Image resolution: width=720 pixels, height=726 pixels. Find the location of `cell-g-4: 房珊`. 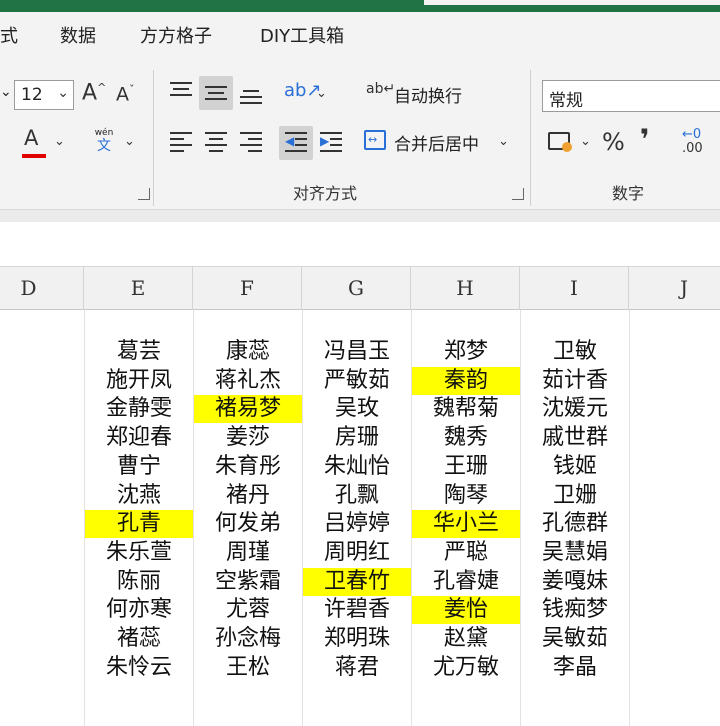

cell-g-4: 房珊 is located at coordinates (357, 438).